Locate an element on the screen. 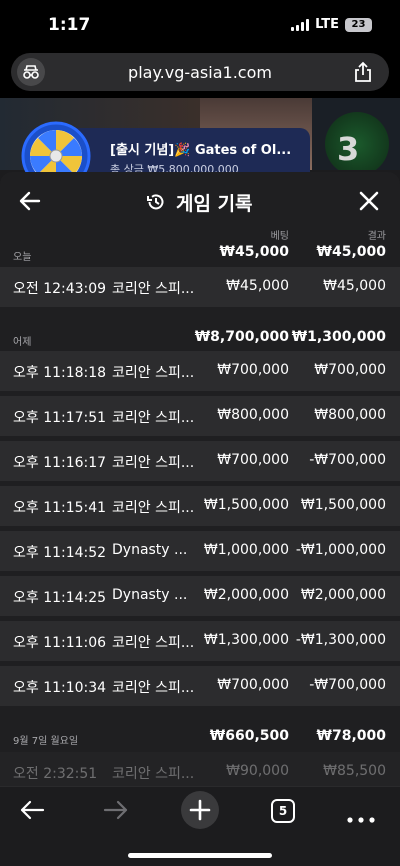 The image size is (400, 866). group-bet-total: ₩660,500 is located at coordinates (249, 736).